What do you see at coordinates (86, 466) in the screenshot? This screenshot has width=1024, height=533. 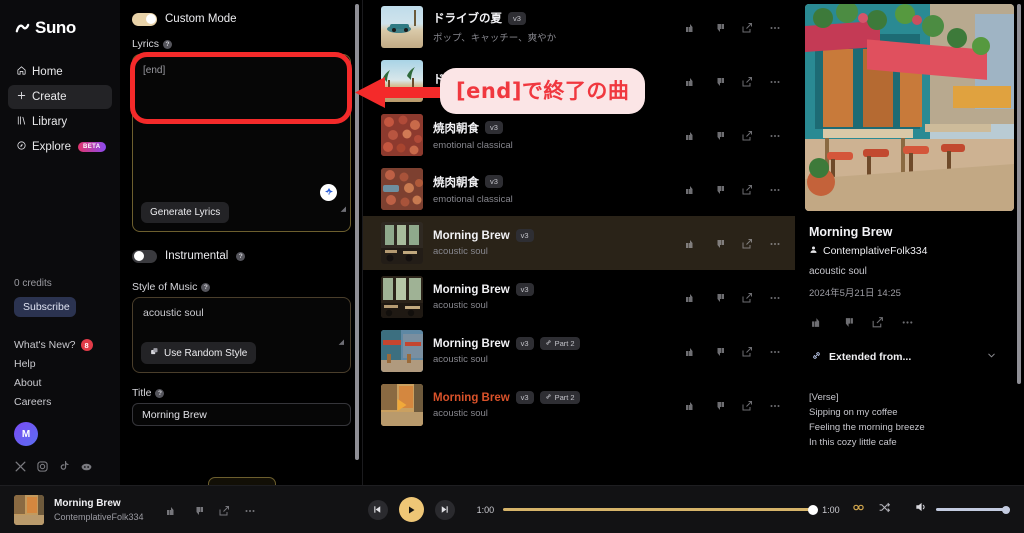 I see `discord-icon` at bounding box center [86, 466].